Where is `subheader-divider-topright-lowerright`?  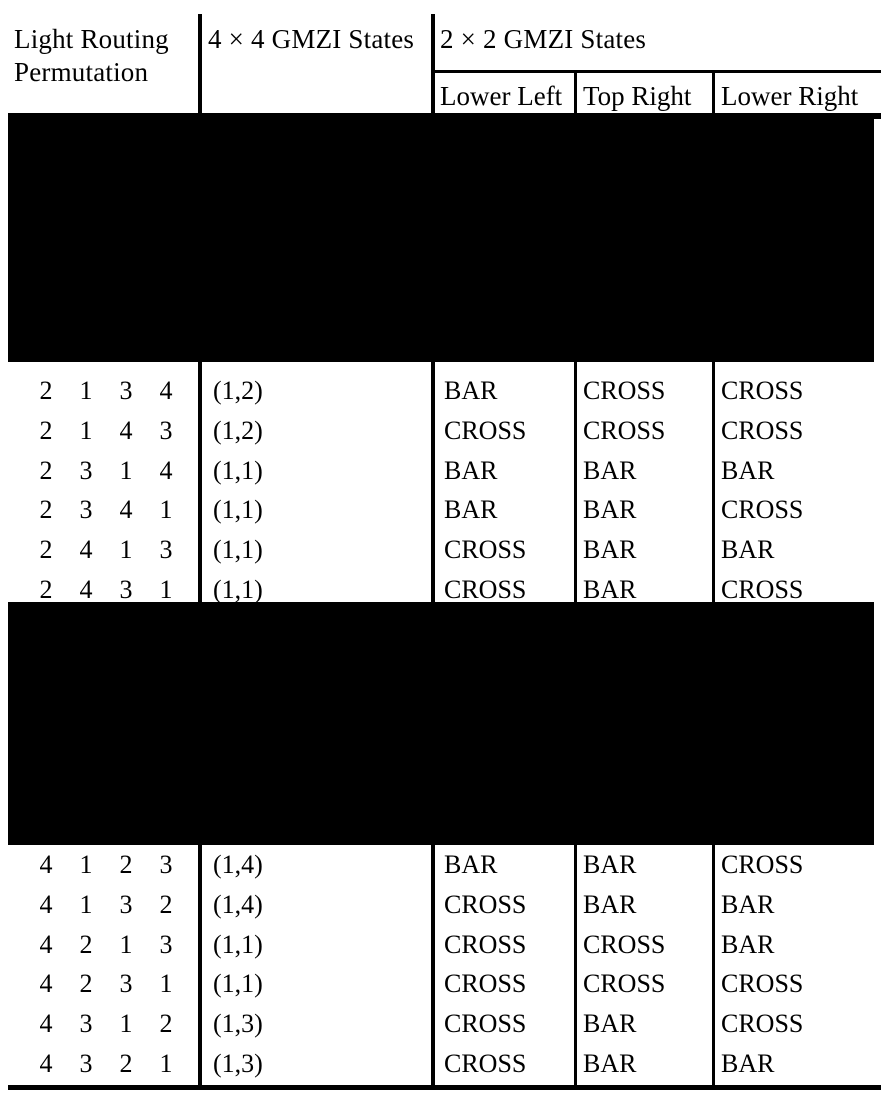 subheader-divider-topright-lowerright is located at coordinates (713, 93).